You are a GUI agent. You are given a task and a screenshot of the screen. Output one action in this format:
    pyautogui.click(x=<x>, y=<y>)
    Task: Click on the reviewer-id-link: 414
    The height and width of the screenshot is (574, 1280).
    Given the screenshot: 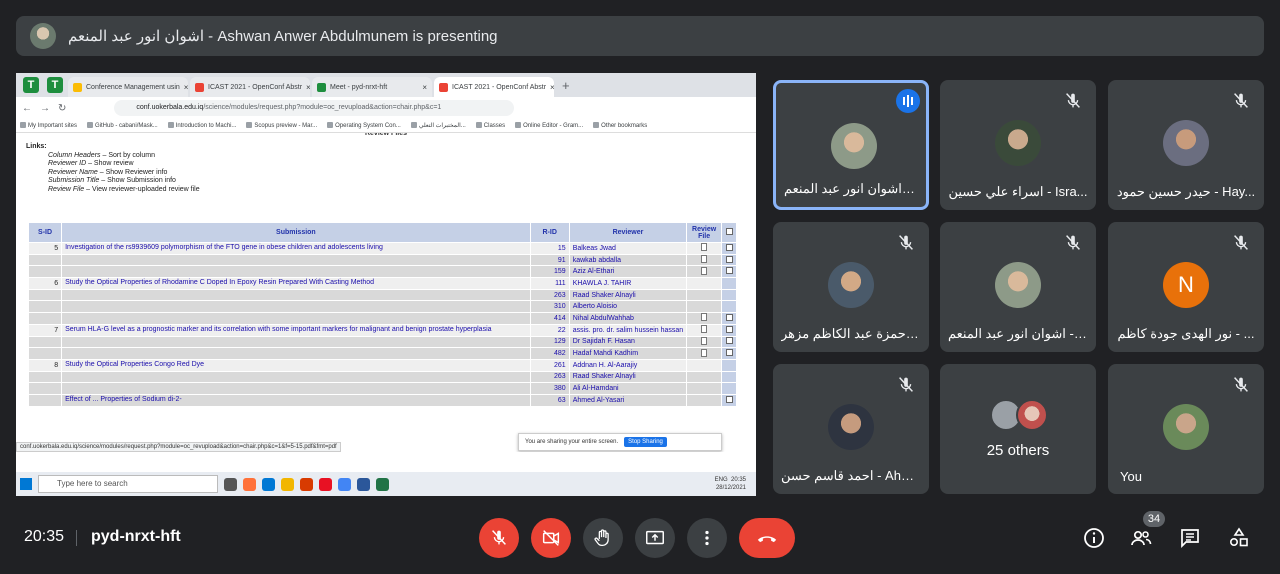 What is the action you would take?
    pyautogui.click(x=549, y=318)
    